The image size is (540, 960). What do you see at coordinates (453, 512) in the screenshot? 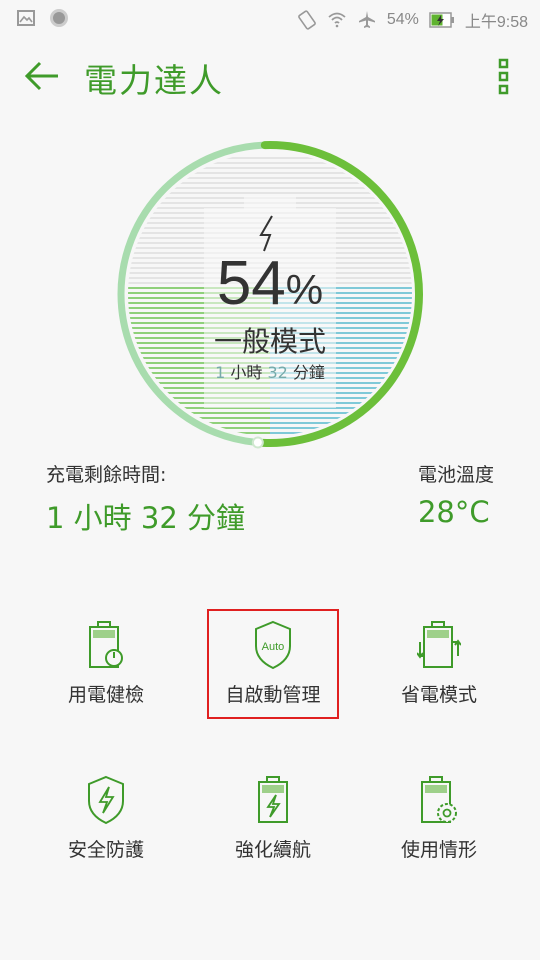
I see `temperature-value: 28°C` at bounding box center [453, 512].